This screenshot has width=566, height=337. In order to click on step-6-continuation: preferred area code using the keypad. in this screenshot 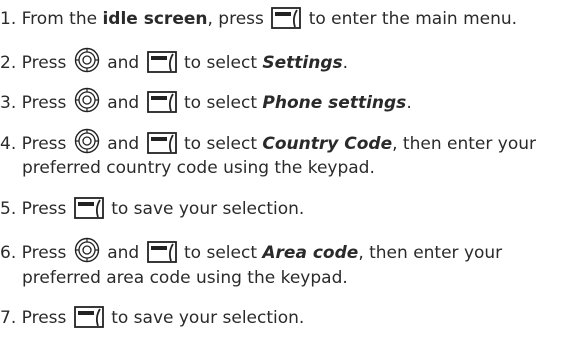, I will do `click(283, 278)`.